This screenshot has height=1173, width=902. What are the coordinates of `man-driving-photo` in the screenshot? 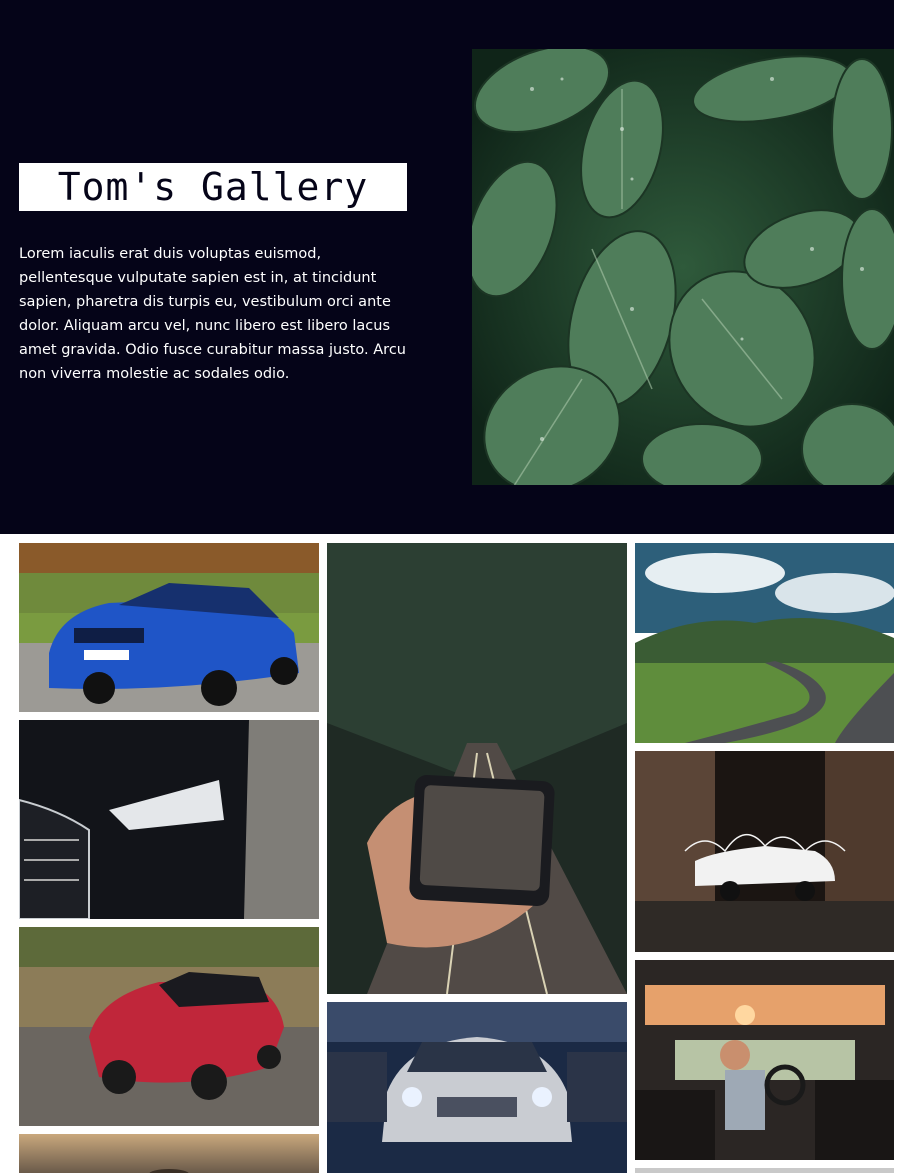 It's located at (764, 1060).